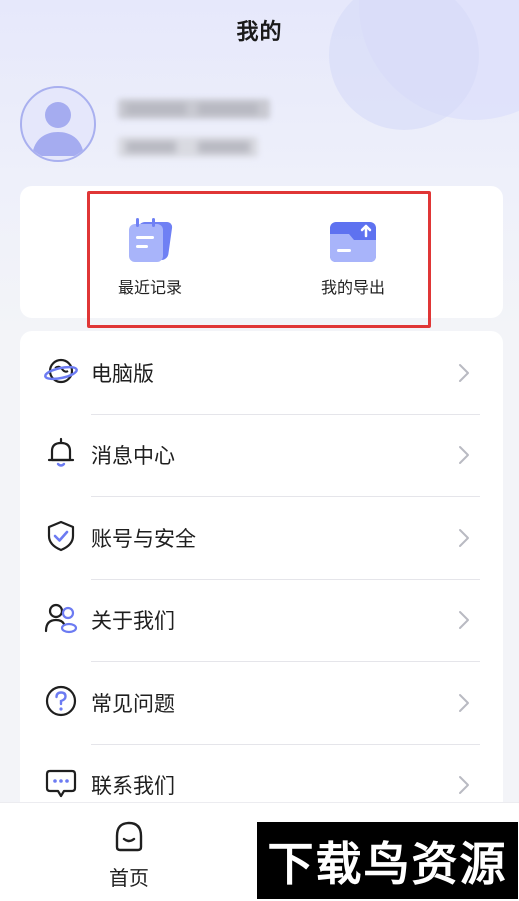 This screenshot has height=901, width=519. I want to click on menu-label: 消息中心, so click(133, 456).